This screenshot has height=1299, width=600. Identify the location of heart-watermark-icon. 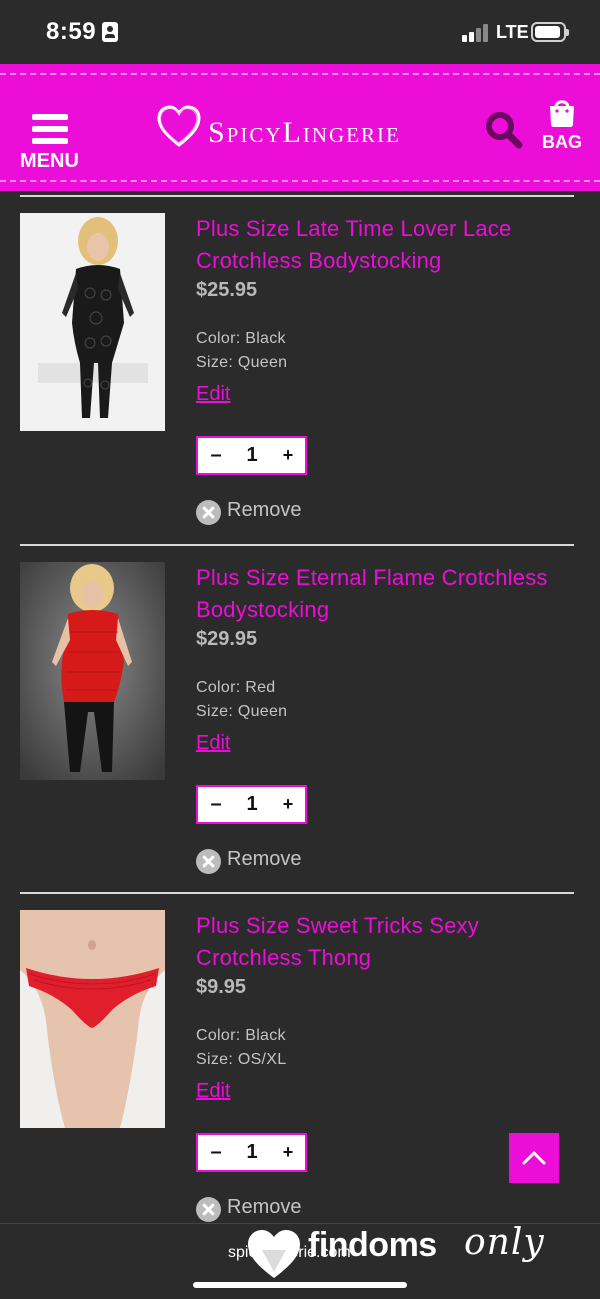
(274, 1254).